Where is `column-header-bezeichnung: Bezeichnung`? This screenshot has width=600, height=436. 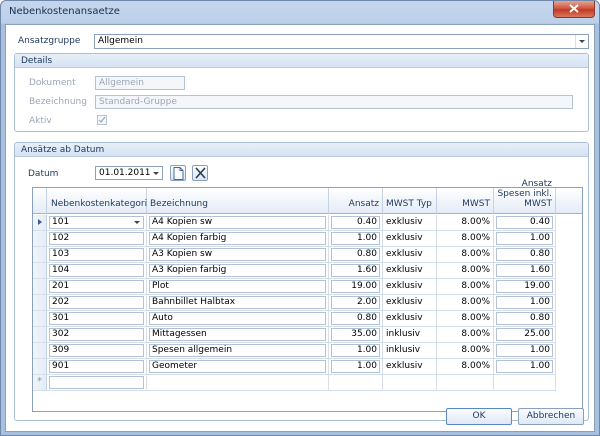
column-header-bezeichnung: Bezeichnung is located at coordinates (238, 201).